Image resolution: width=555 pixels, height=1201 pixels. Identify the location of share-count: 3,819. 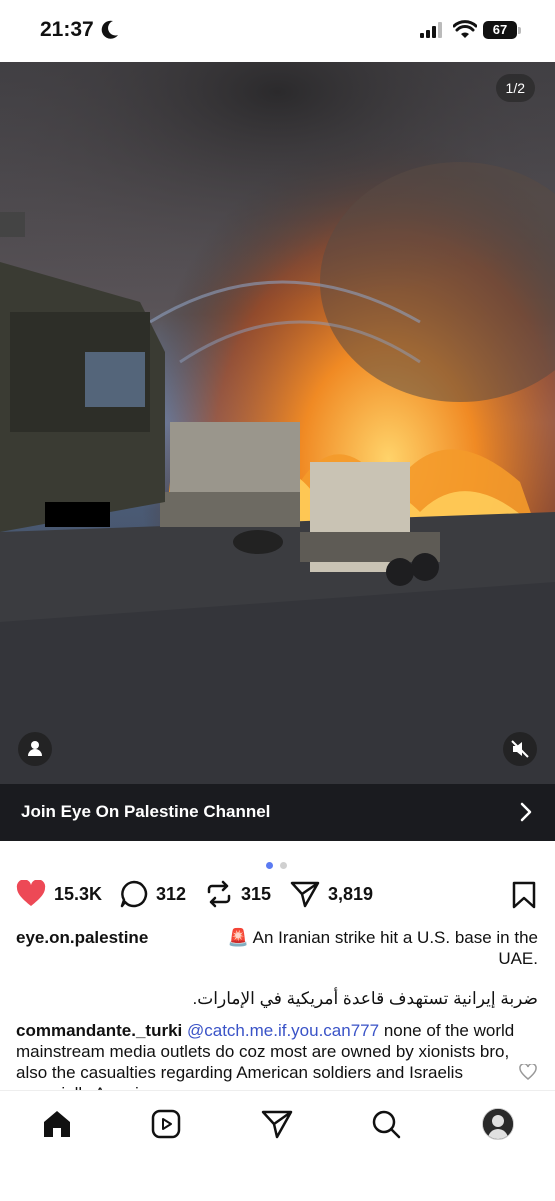
(351, 893).